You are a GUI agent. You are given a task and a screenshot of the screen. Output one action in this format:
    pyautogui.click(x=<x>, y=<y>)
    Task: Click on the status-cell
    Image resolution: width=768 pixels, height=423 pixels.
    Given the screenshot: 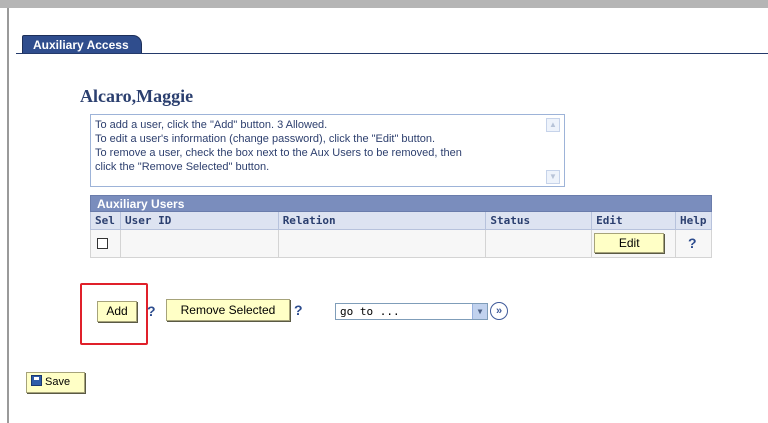 What is the action you would take?
    pyautogui.click(x=539, y=244)
    